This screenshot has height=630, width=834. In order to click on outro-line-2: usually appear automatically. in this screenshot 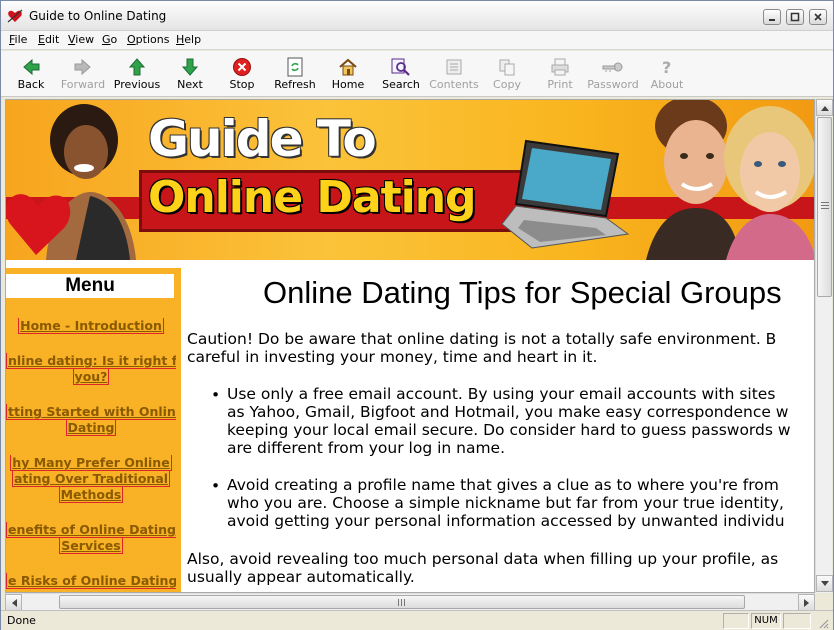, I will do `click(301, 577)`.